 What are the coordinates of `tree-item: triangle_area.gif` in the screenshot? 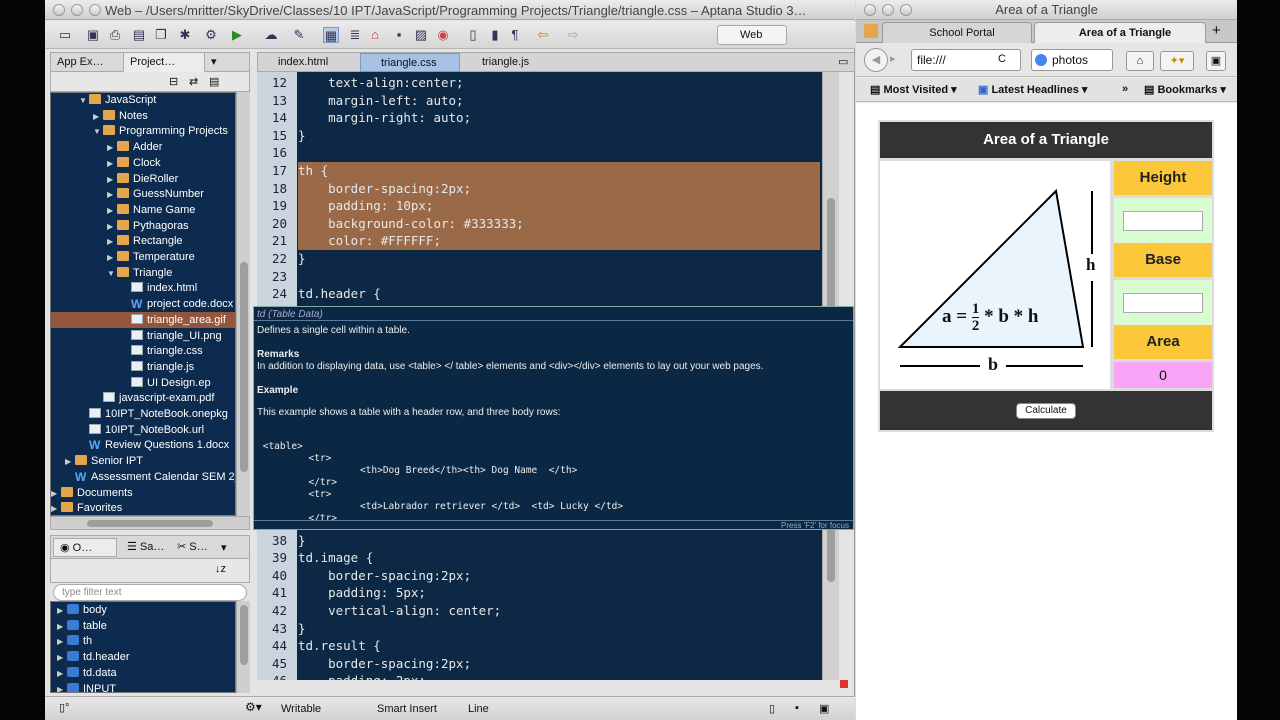 It's located at (143, 319).